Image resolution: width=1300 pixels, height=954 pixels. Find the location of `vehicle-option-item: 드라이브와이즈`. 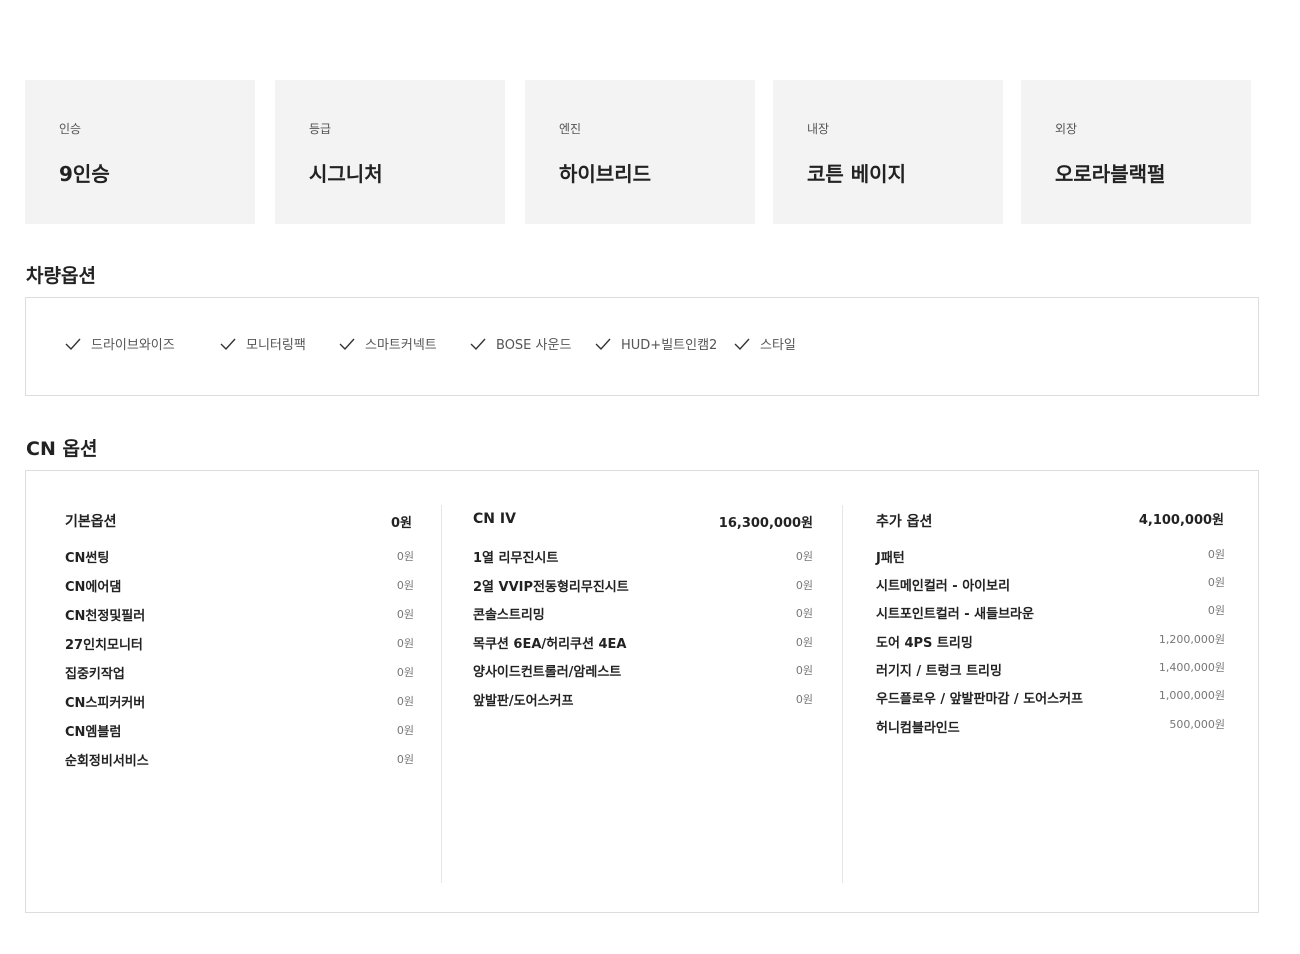

vehicle-option-item: 드라이브와이즈 is located at coordinates (119, 343).